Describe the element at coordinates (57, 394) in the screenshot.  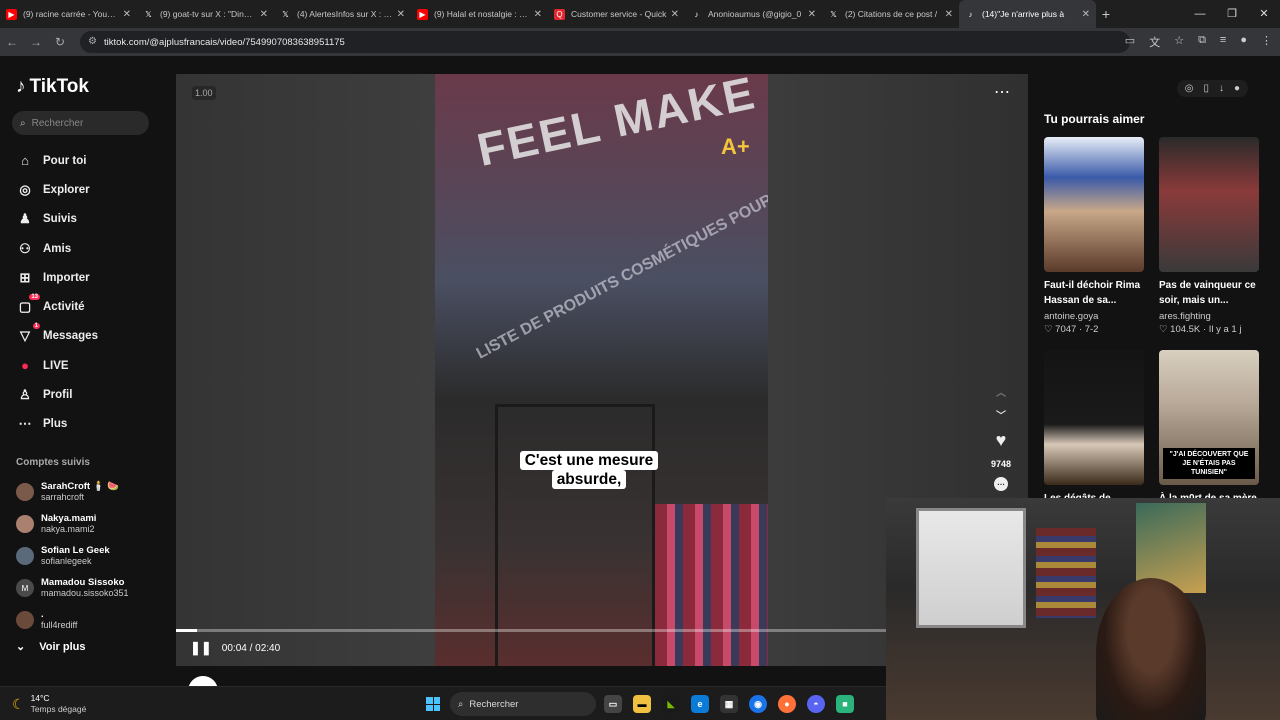
I see `nav-item-profil: ♙ Profil` at that location.